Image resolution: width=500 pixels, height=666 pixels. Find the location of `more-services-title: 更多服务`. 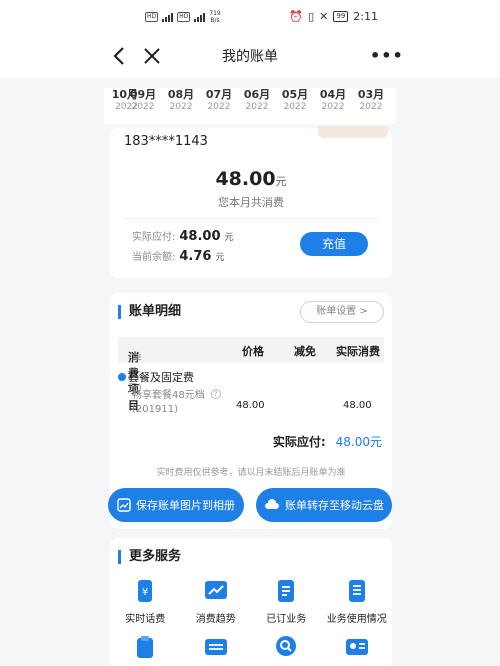

more-services-title: 更多服务 is located at coordinates (149, 557).